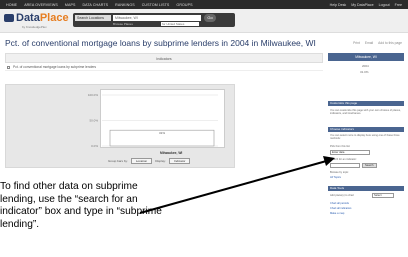  Describe the element at coordinates (54, 18) in the screenshot. I see `logo-text-b: Place` at that location.